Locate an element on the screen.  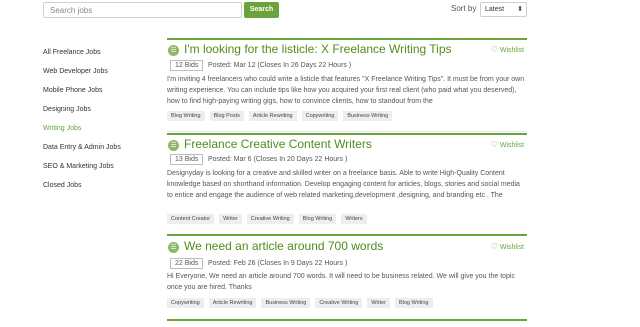
bids-badge: 12 Bids is located at coordinates (187, 65).